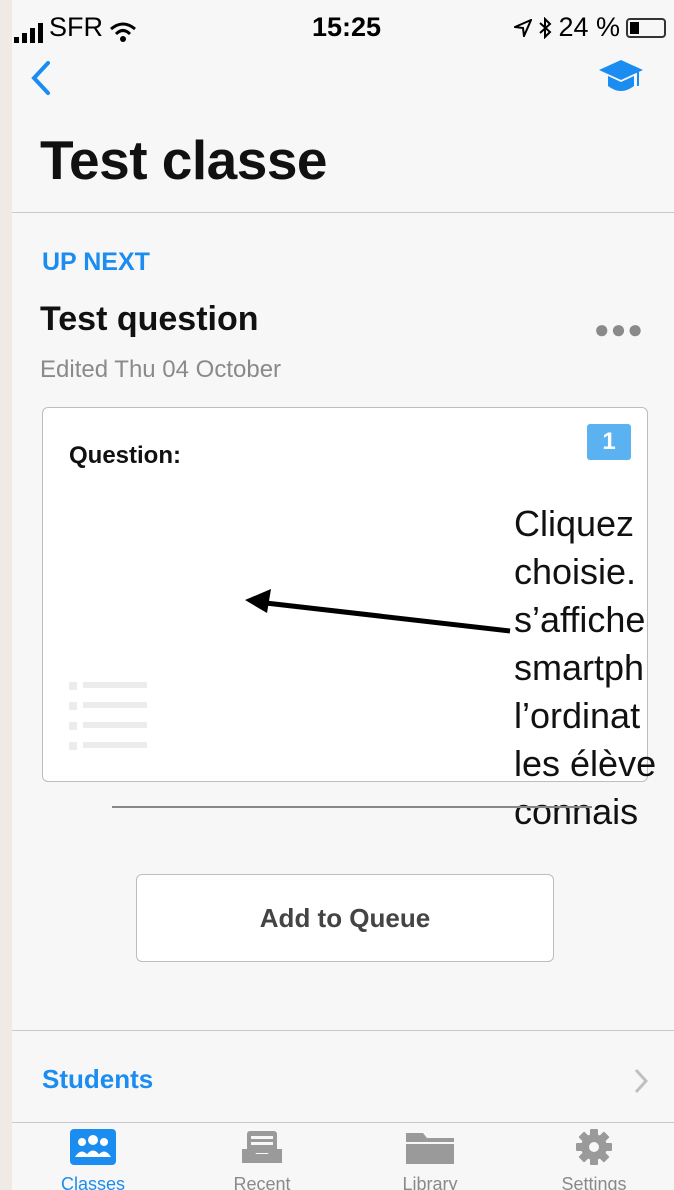 The image size is (674, 1190). I want to click on folder-icon, so click(430, 1148).